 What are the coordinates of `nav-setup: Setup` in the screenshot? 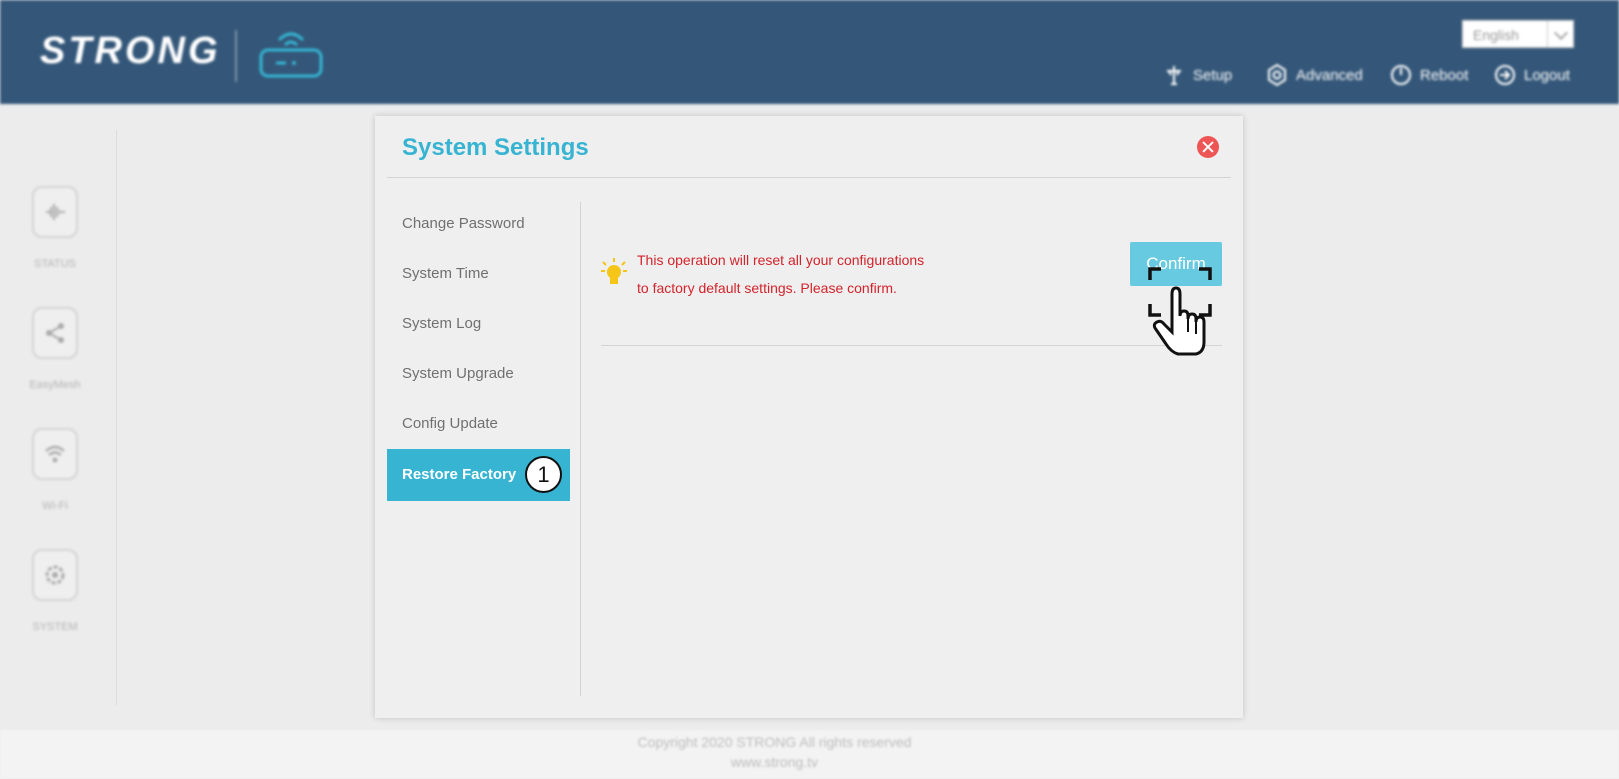 It's located at (1197, 75).